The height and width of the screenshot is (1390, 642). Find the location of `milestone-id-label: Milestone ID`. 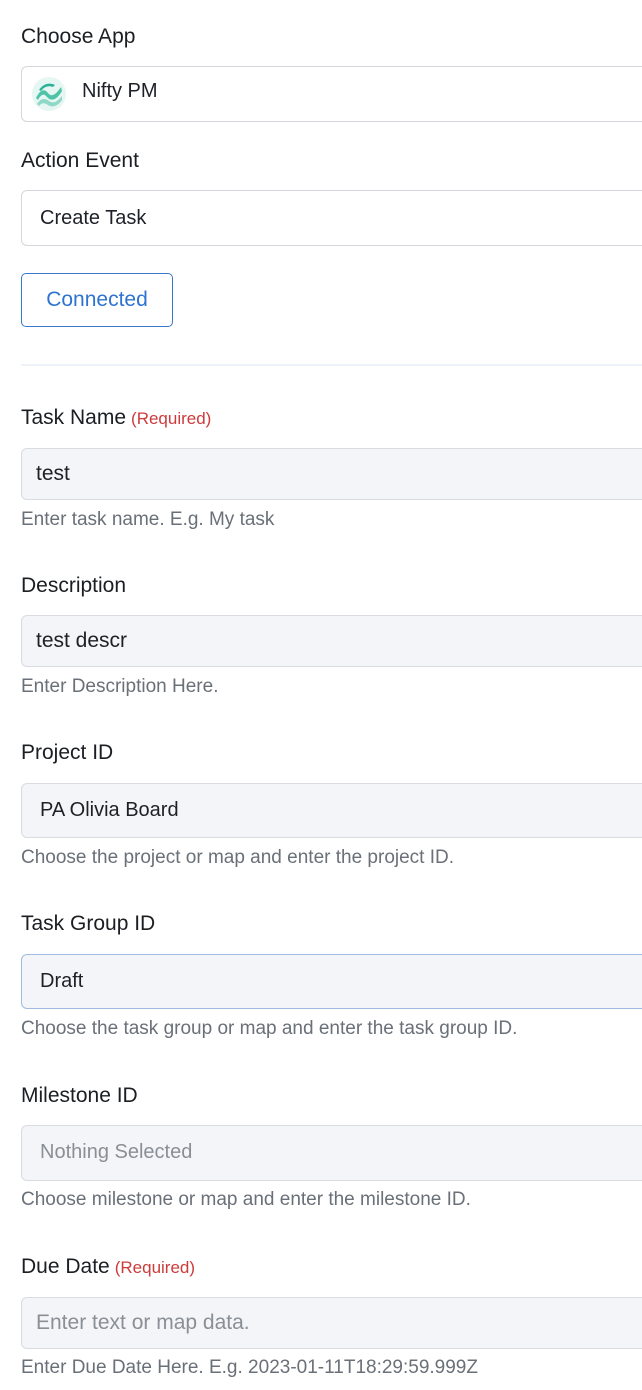

milestone-id-label: Milestone ID is located at coordinates (79, 1095).